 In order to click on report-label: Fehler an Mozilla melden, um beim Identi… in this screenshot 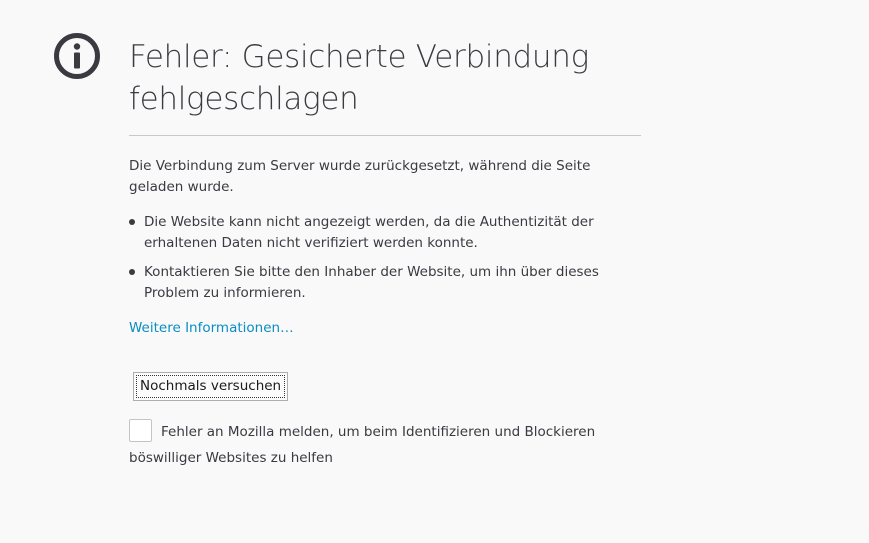, I will do `click(362, 445)`.